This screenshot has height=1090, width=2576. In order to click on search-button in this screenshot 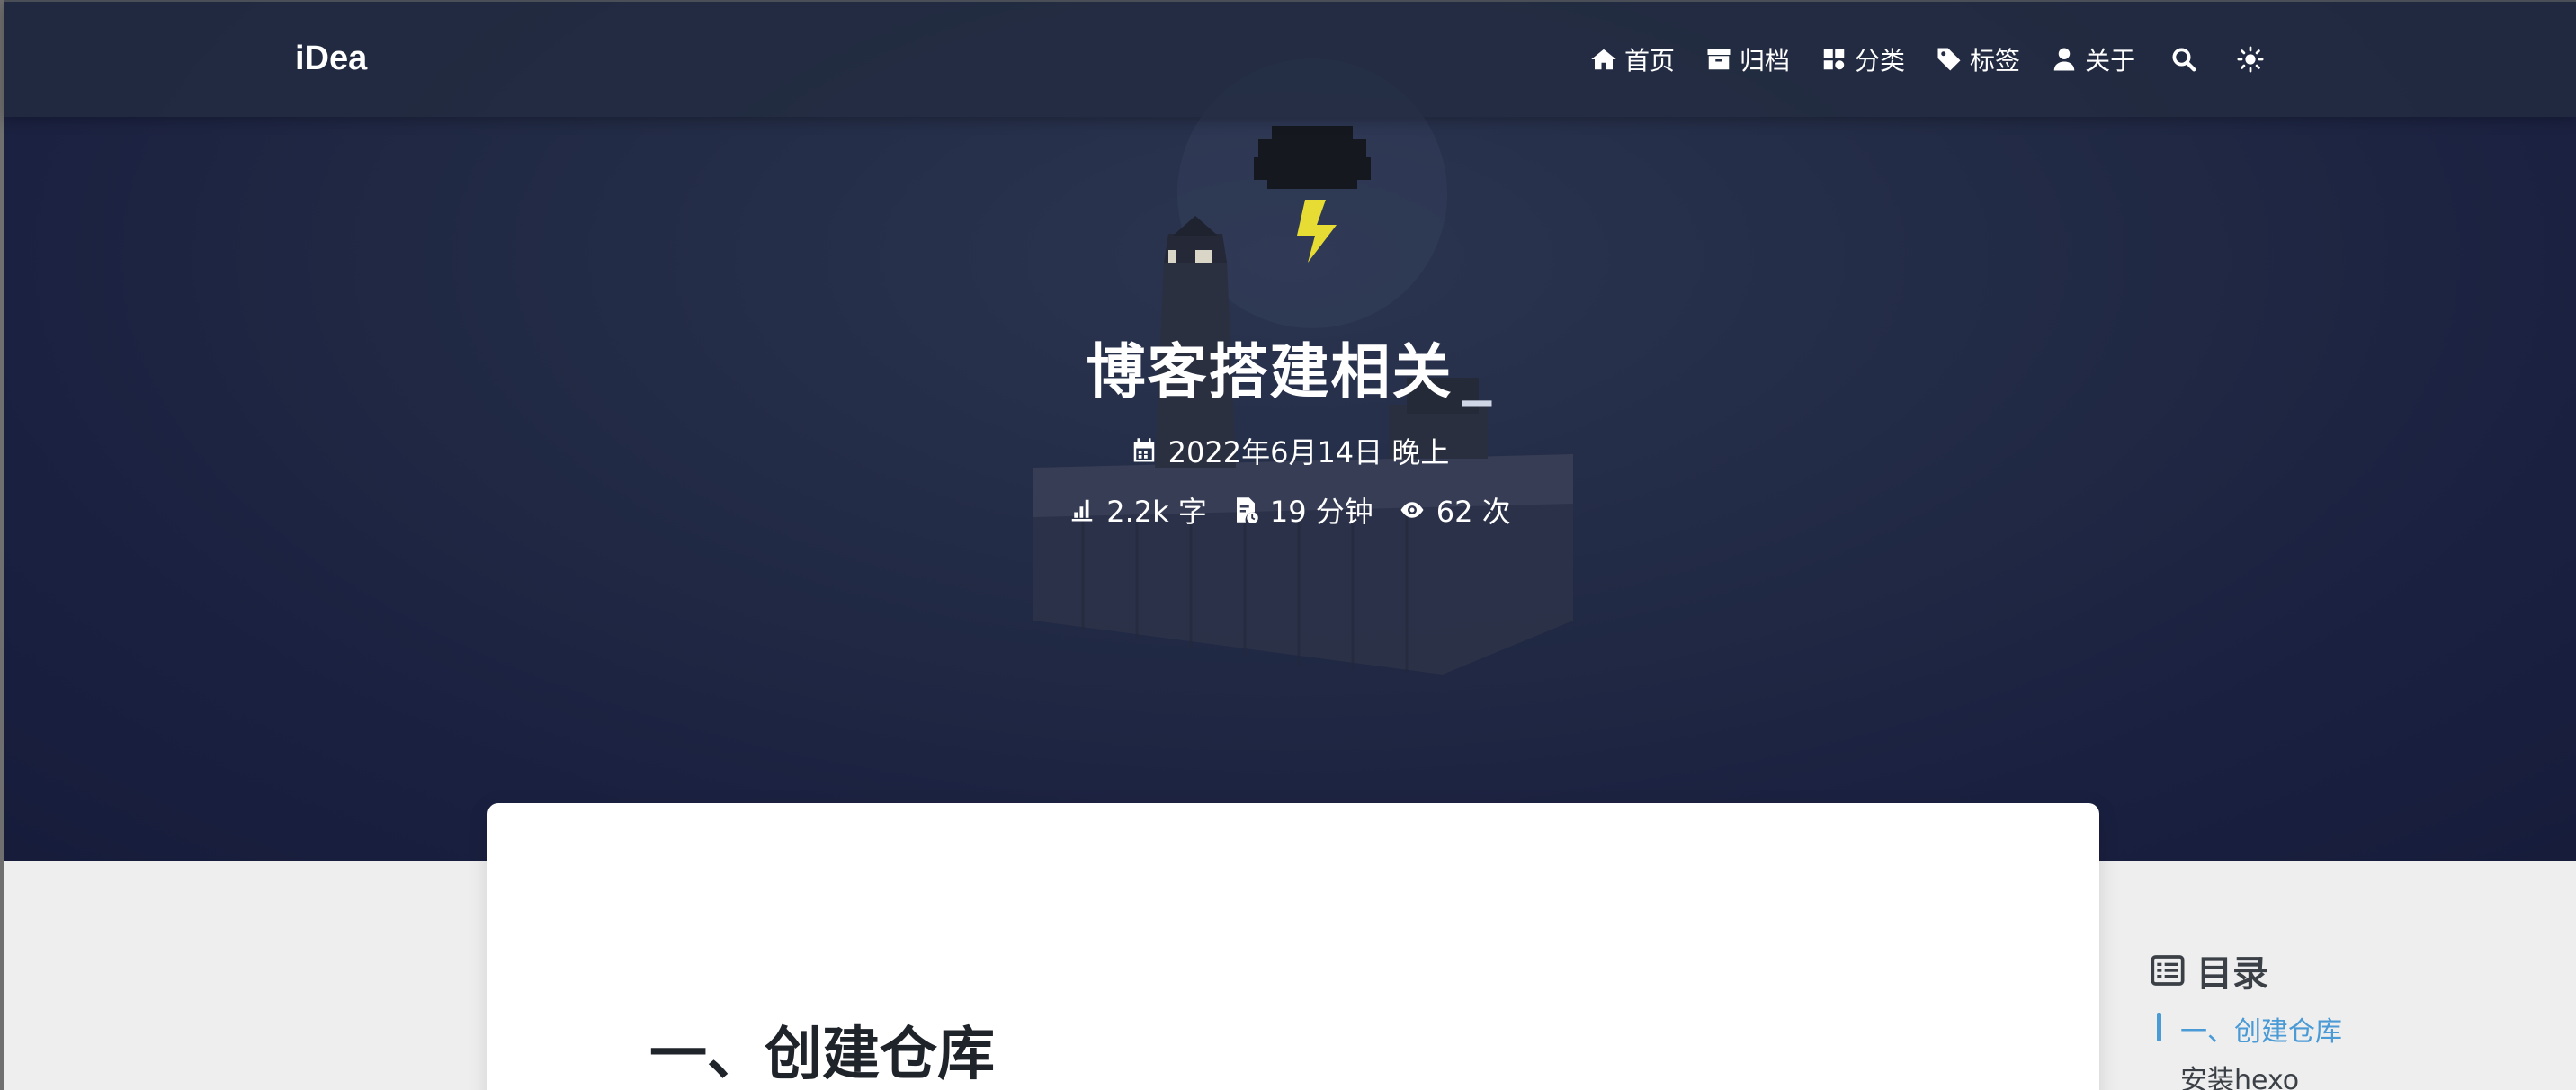, I will do `click(2184, 59)`.